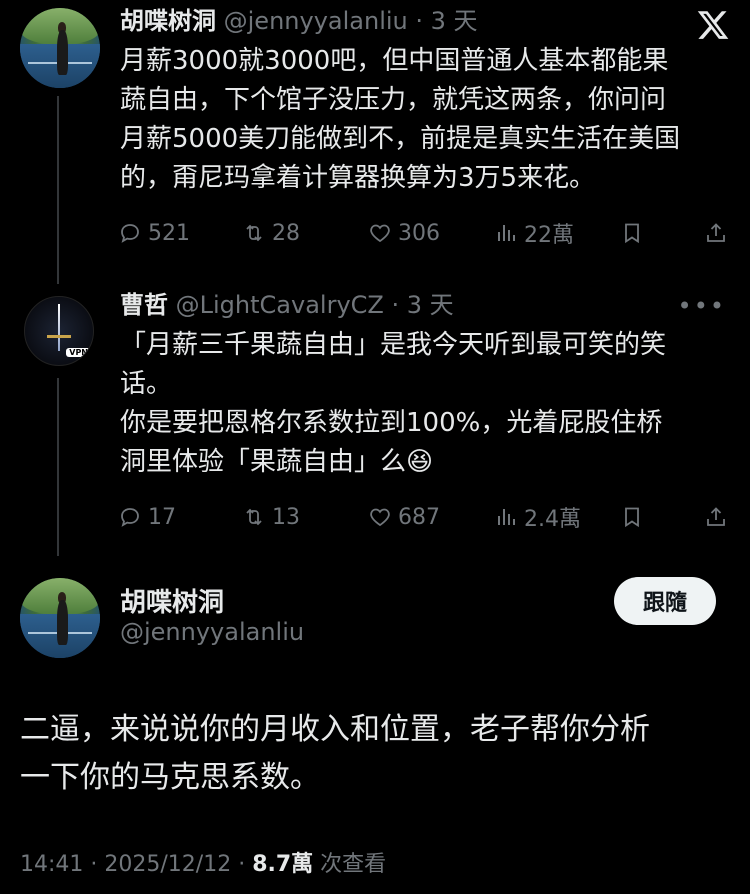 The height and width of the screenshot is (894, 750). I want to click on post-meta: 14:41 · 2025/12/12 · 8.7萬 次查看, so click(203, 862).